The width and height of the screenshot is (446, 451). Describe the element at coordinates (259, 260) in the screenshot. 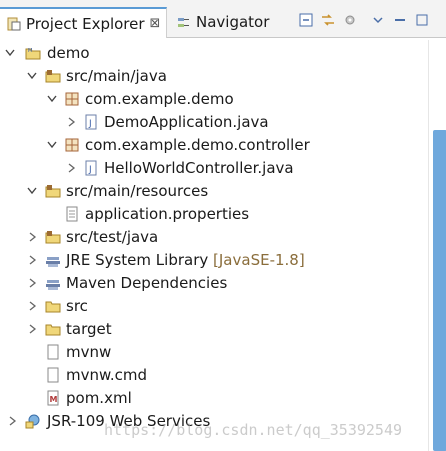

I see `library-decoration: [JavaSE-1.8]` at that location.